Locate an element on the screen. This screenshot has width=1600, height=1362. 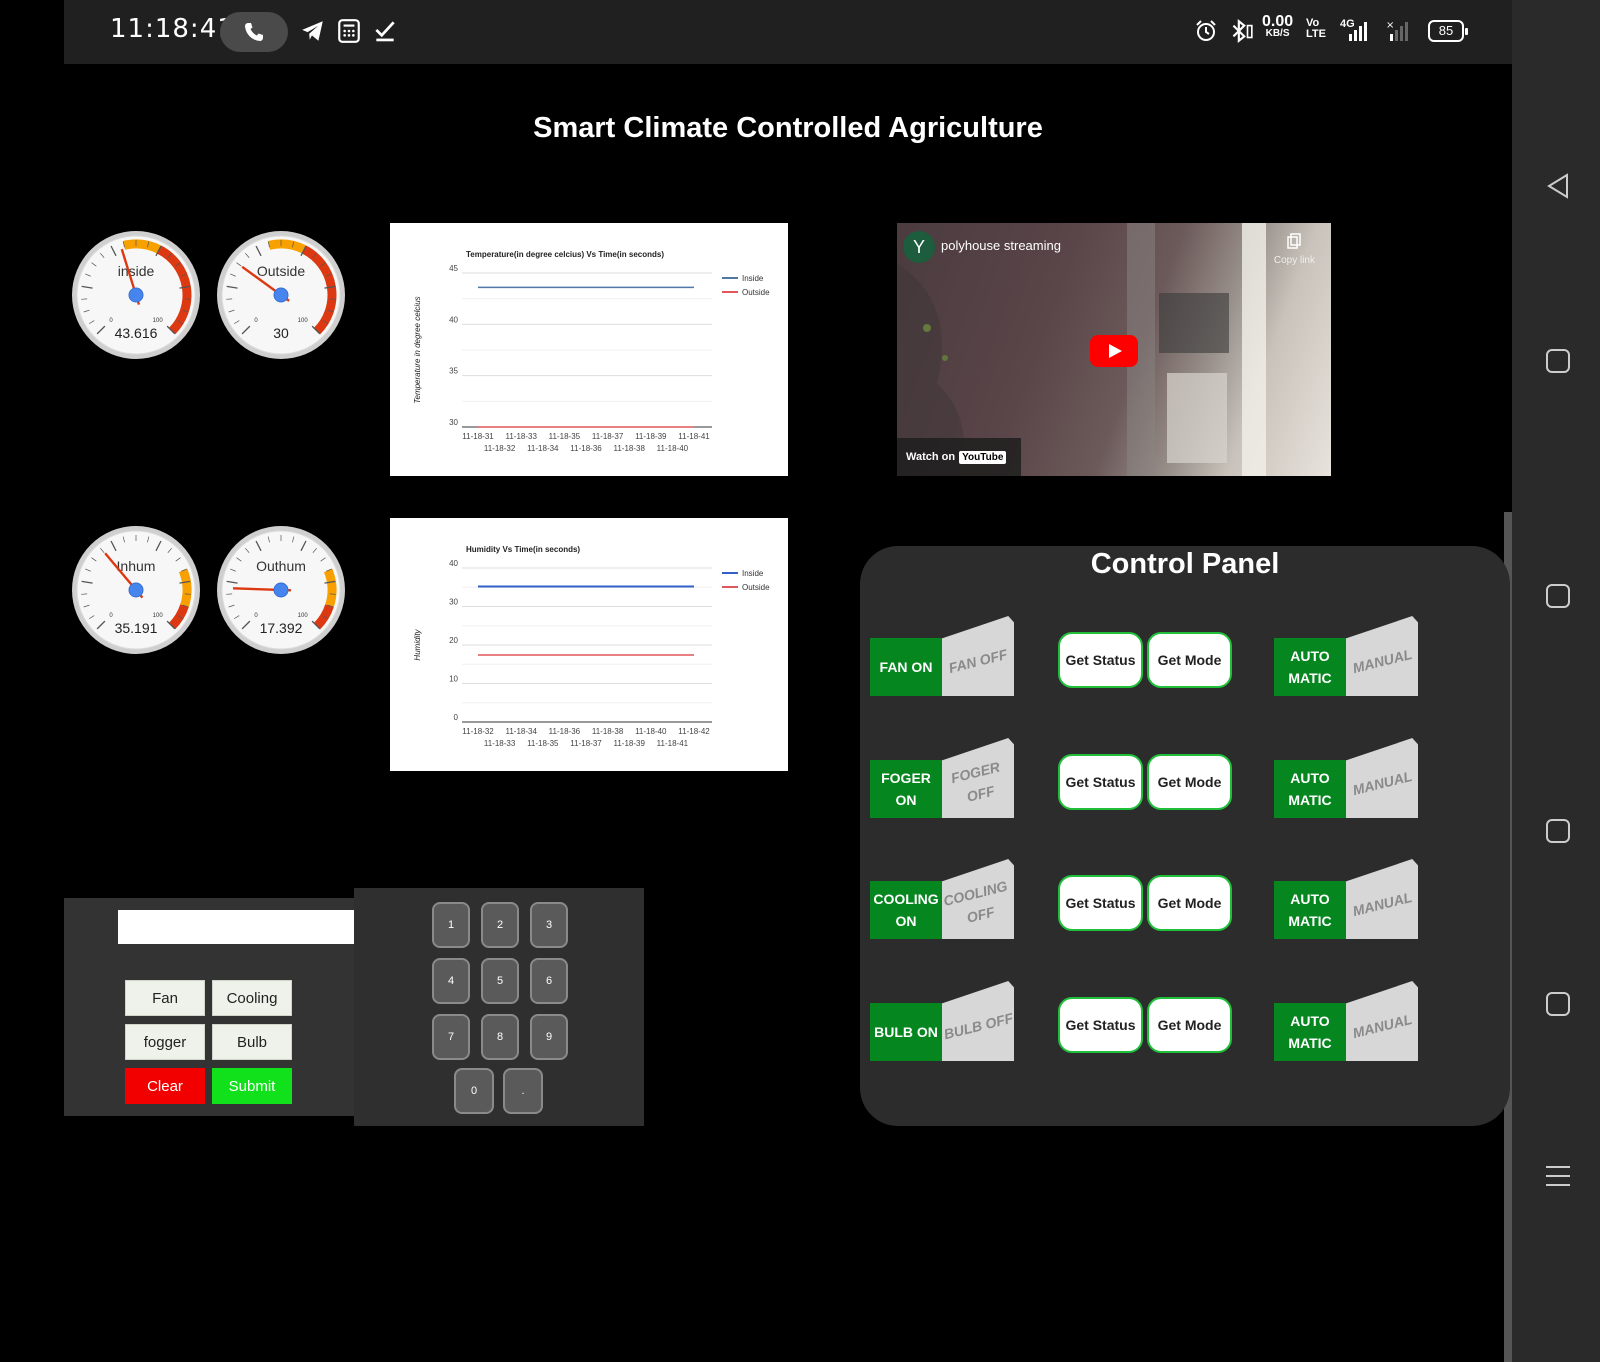
telegram-icon is located at coordinates (312, 31).